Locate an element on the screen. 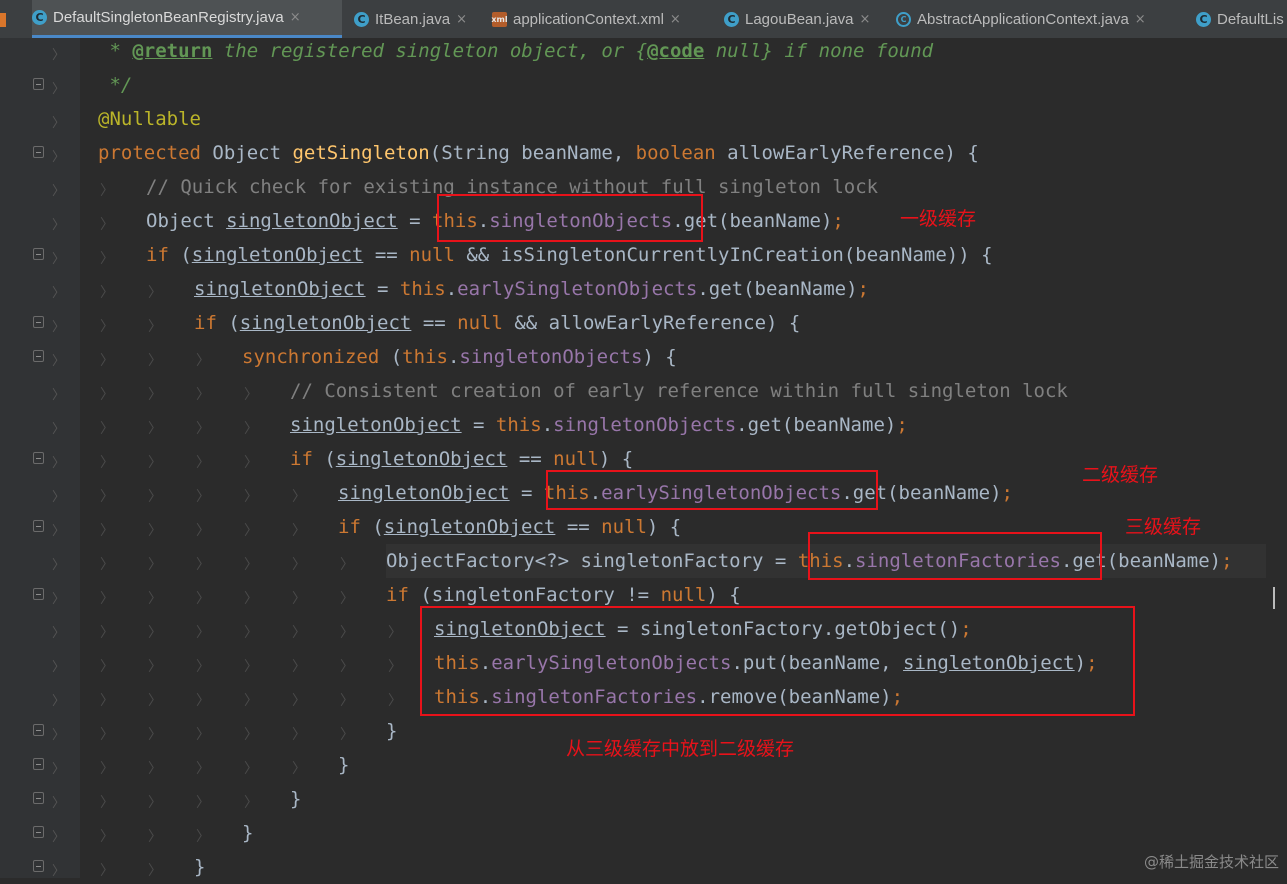 The width and height of the screenshot is (1287, 884). tab-label: DefaultSingletonBeanRegistry.java is located at coordinates (168, 17).